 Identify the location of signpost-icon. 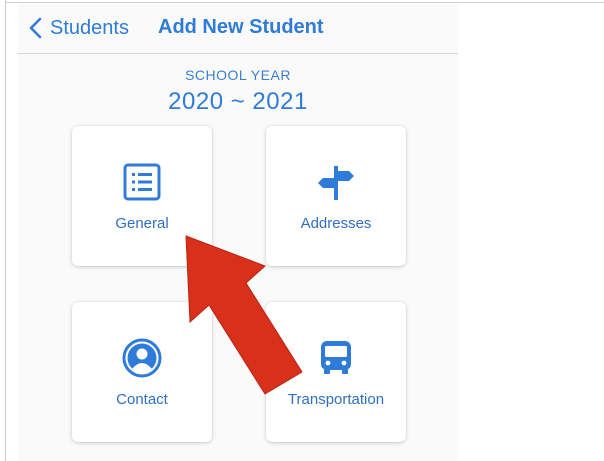
(336, 183).